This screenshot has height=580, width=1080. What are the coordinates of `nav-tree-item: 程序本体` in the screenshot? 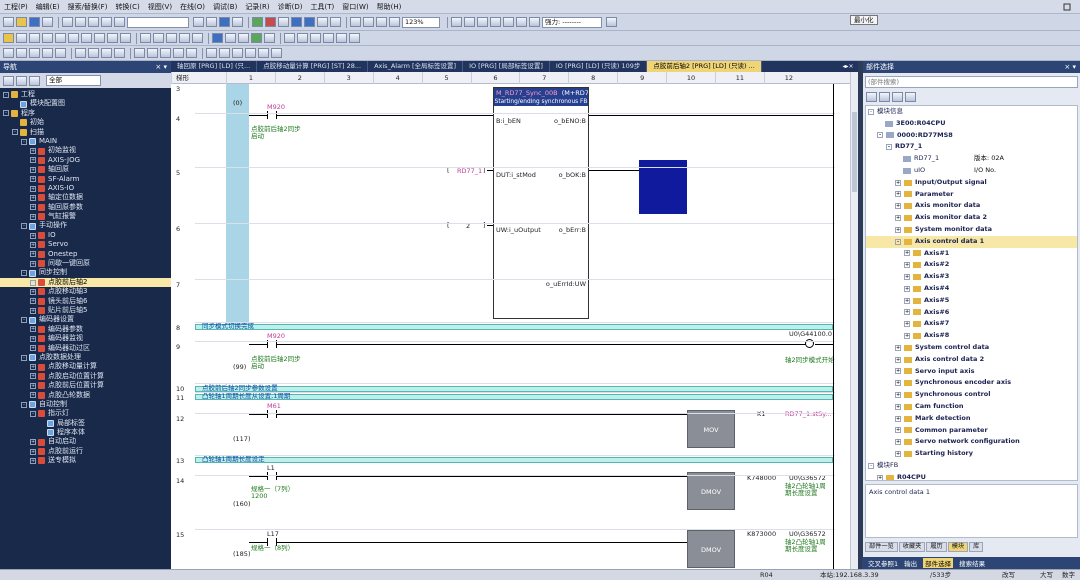 It's located at (85, 432).